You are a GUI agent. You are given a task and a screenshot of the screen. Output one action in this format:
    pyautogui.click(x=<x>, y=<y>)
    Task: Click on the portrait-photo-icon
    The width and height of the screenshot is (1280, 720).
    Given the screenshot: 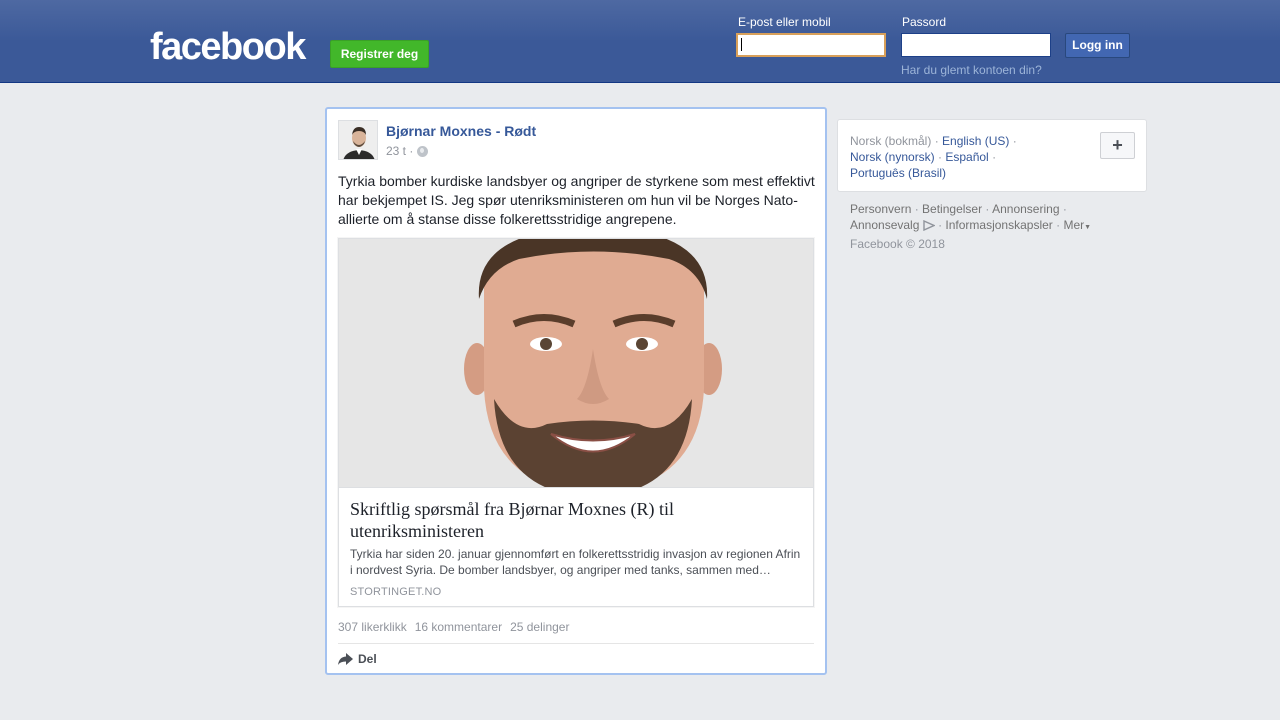 What is the action you would take?
    pyautogui.click(x=576, y=363)
    